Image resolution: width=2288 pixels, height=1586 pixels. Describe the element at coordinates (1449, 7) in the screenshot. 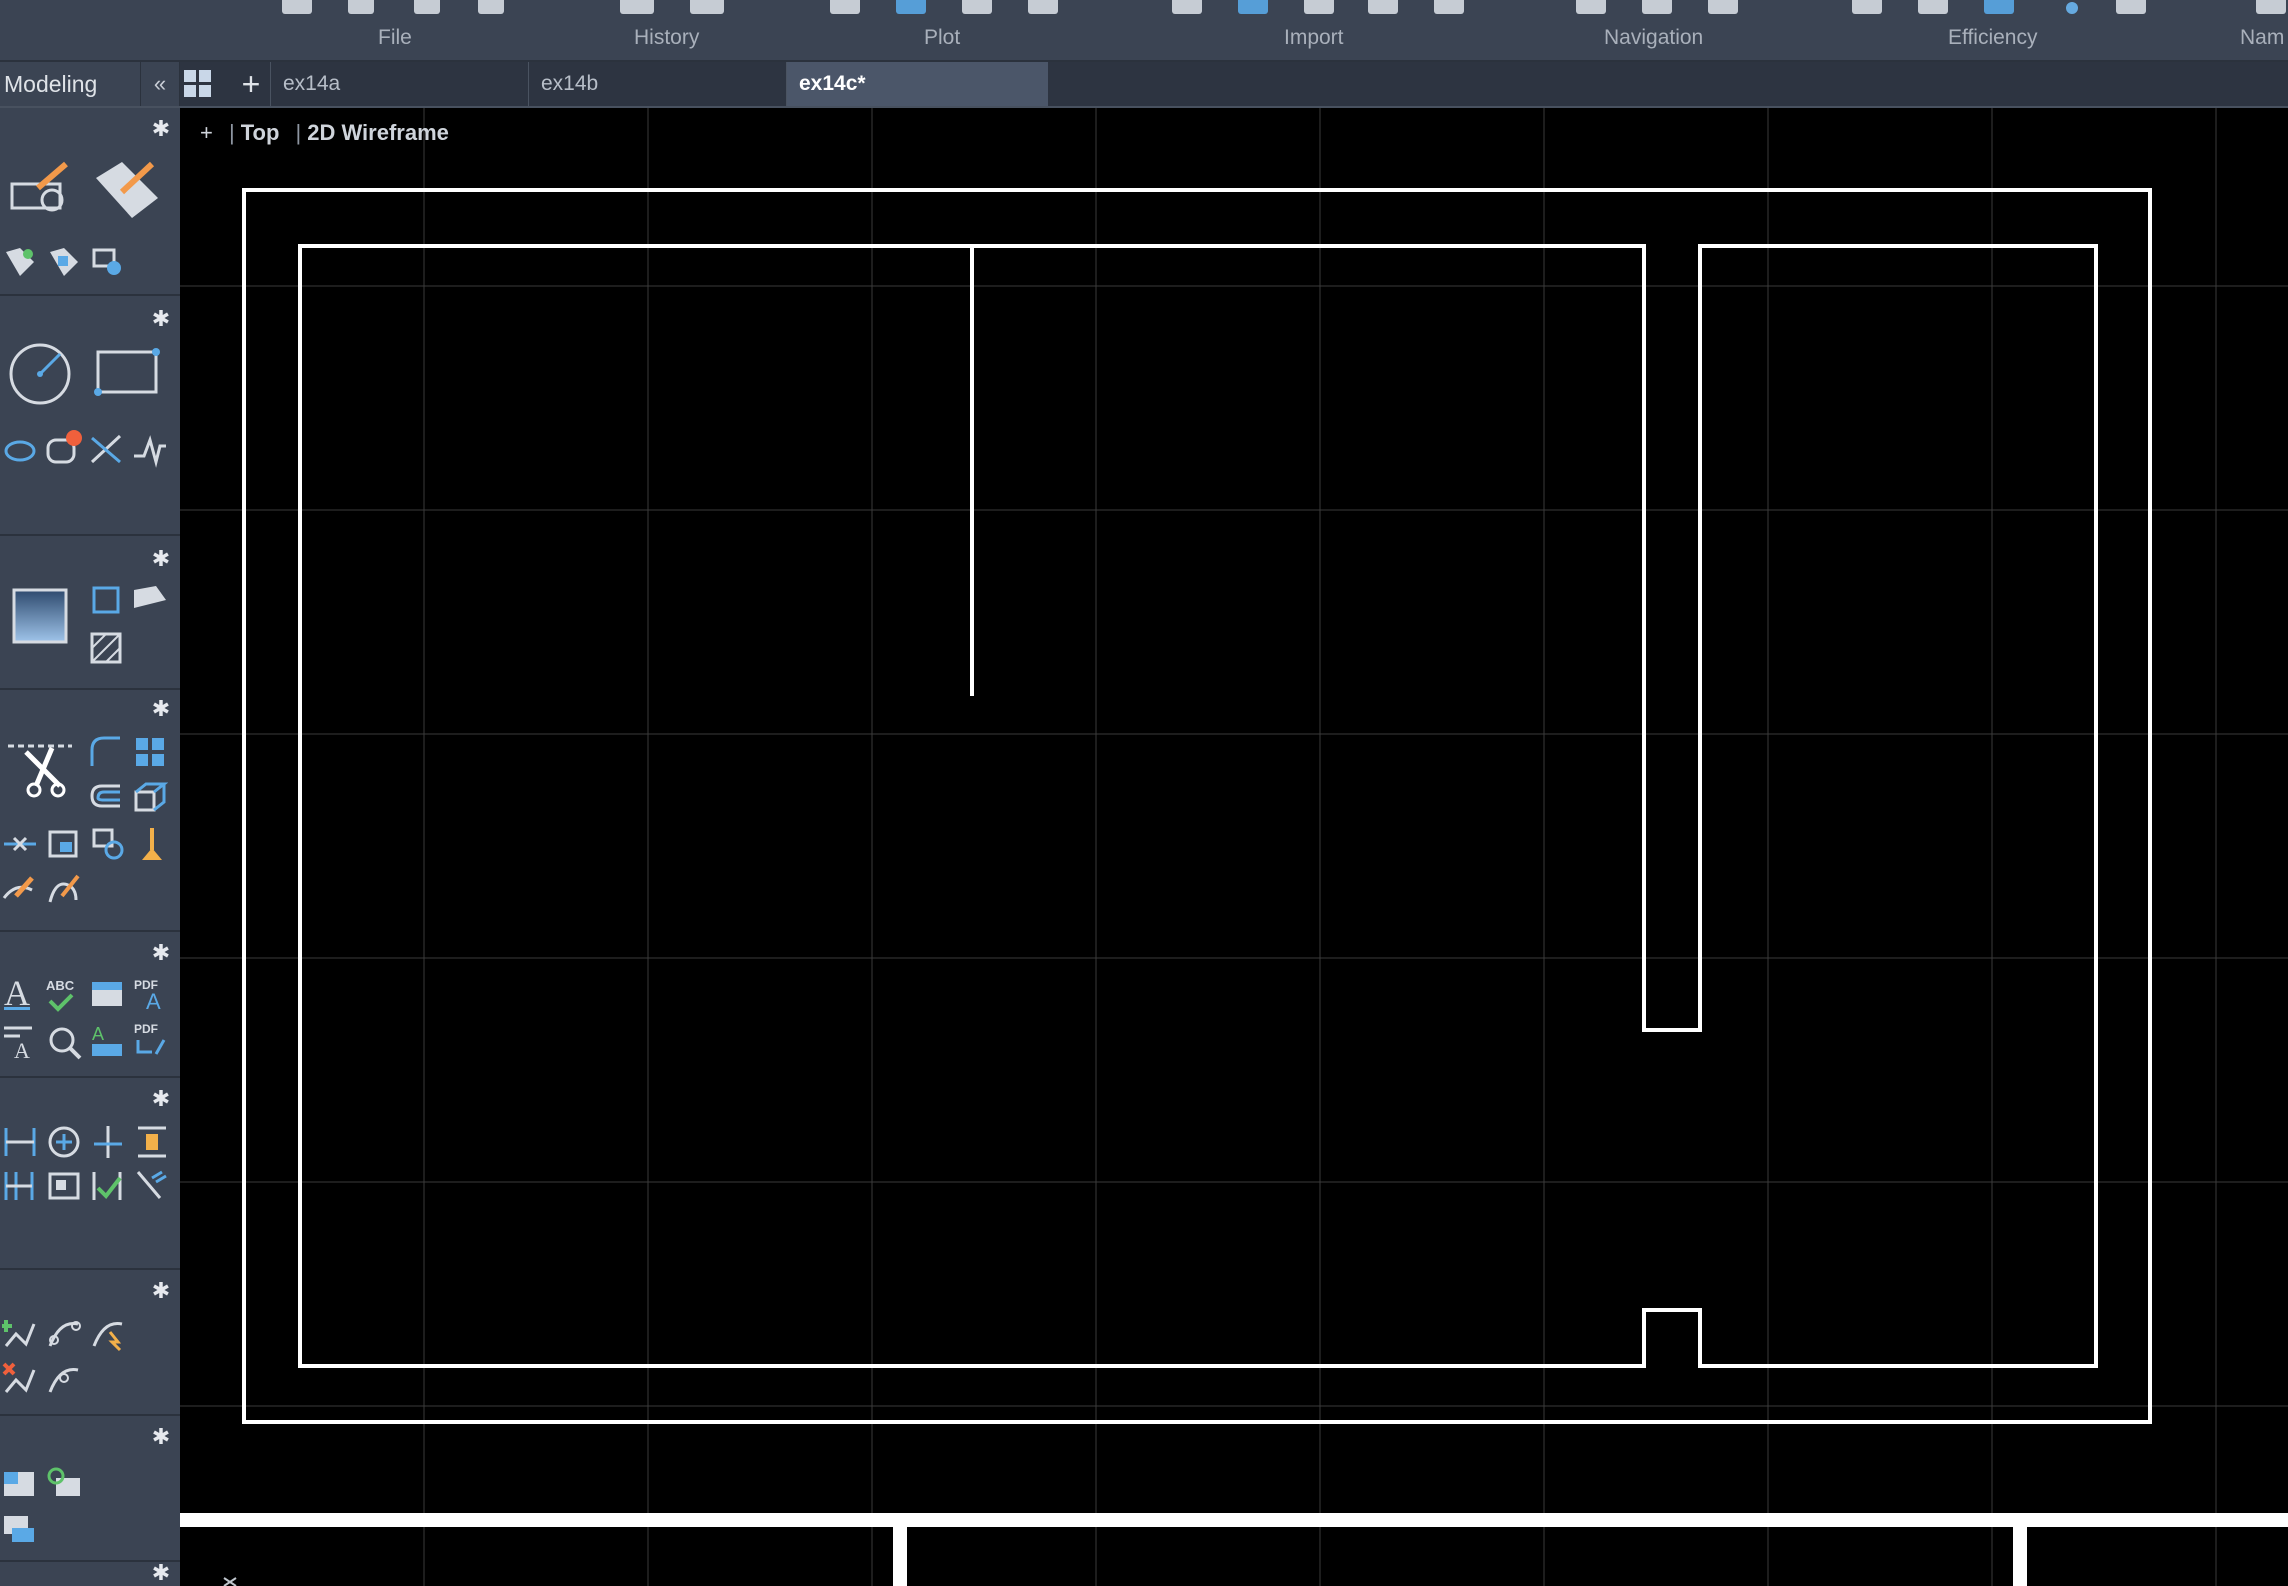

I see `transmit-icon` at that location.